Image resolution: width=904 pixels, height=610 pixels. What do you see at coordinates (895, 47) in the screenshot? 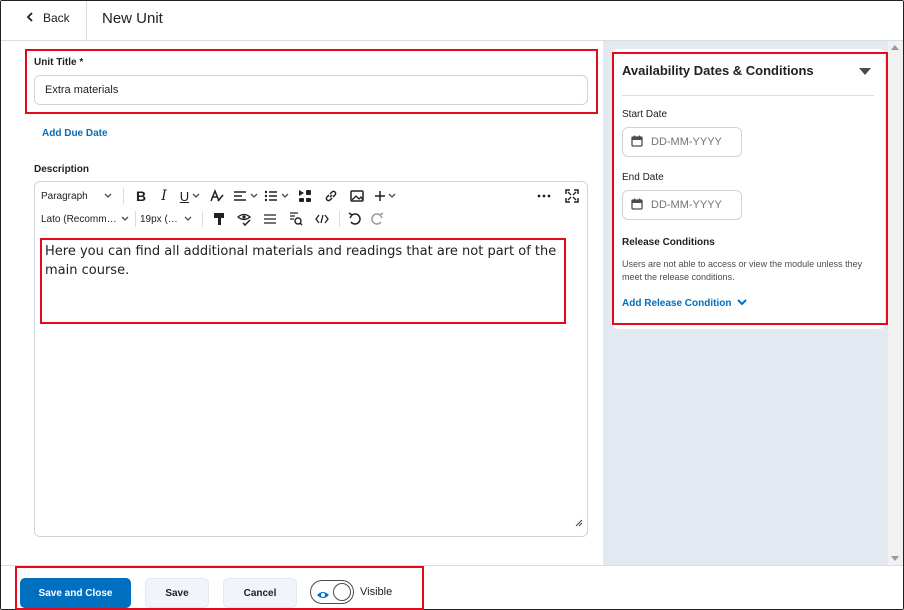
I see `scroll-up-arrow-icon` at bounding box center [895, 47].